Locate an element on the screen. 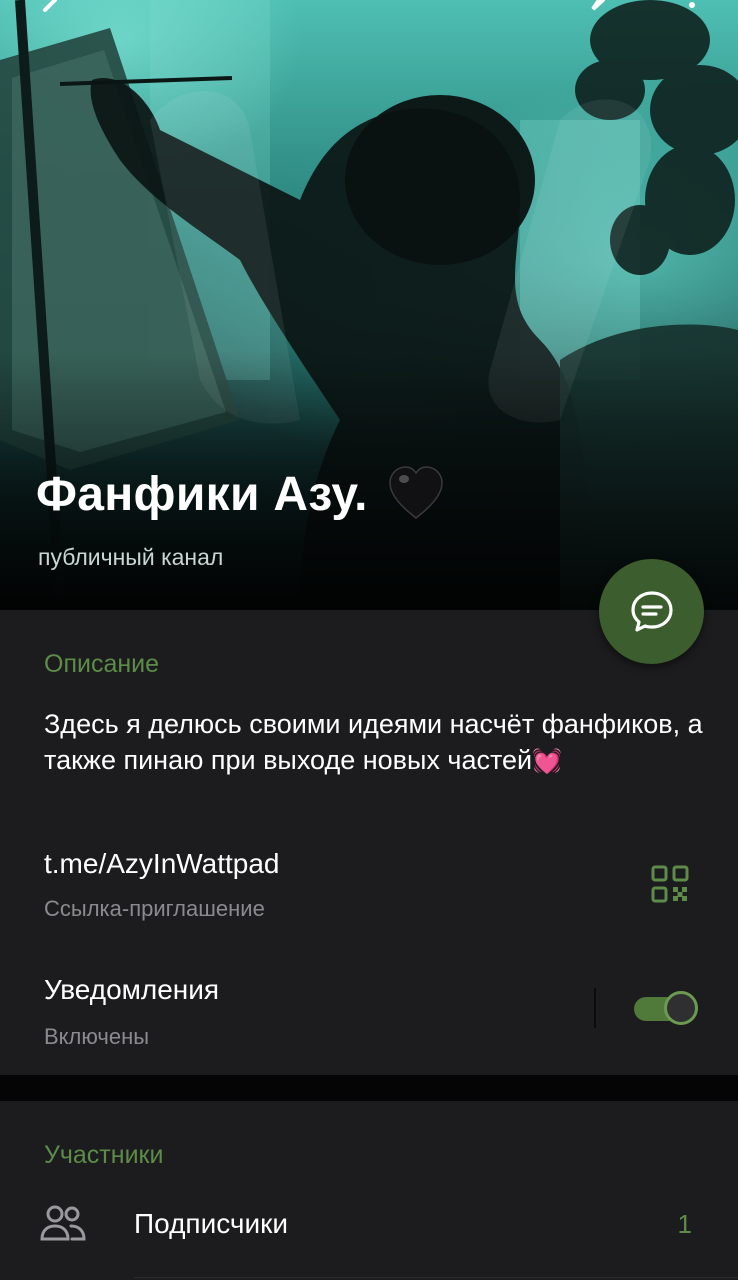 The width and height of the screenshot is (738, 1280). heart-emoji: 💓 is located at coordinates (547, 761).